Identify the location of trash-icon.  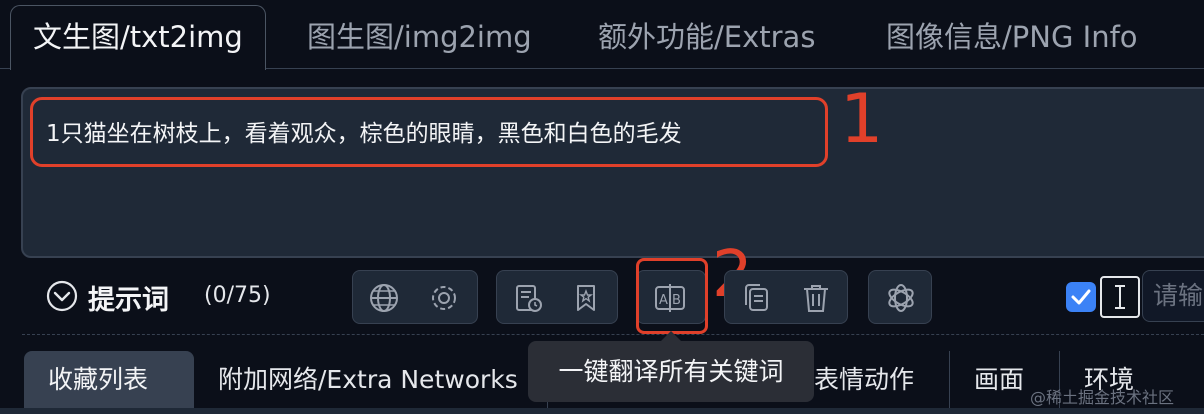
(816, 298).